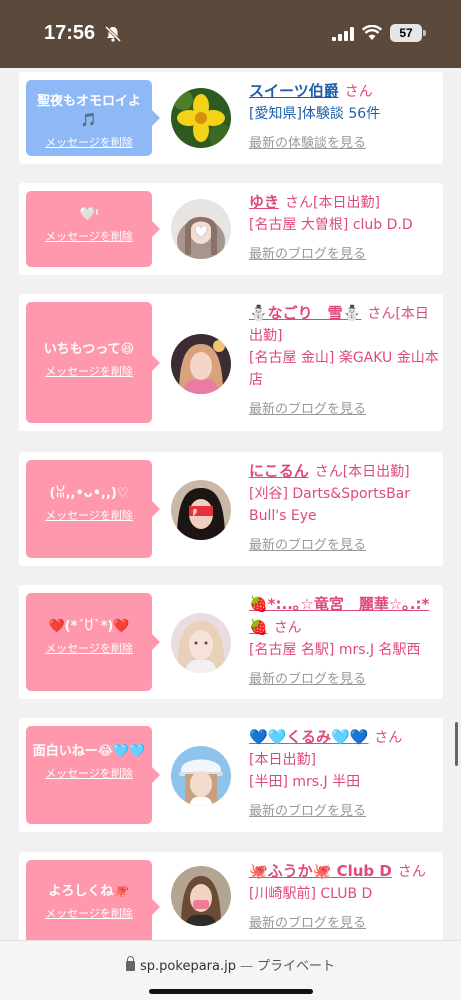 The width and height of the screenshot is (461, 1000). What do you see at coordinates (331, 225) in the screenshot?
I see `shop-detail: [名古屋 大曽根] club D.D` at bounding box center [331, 225].